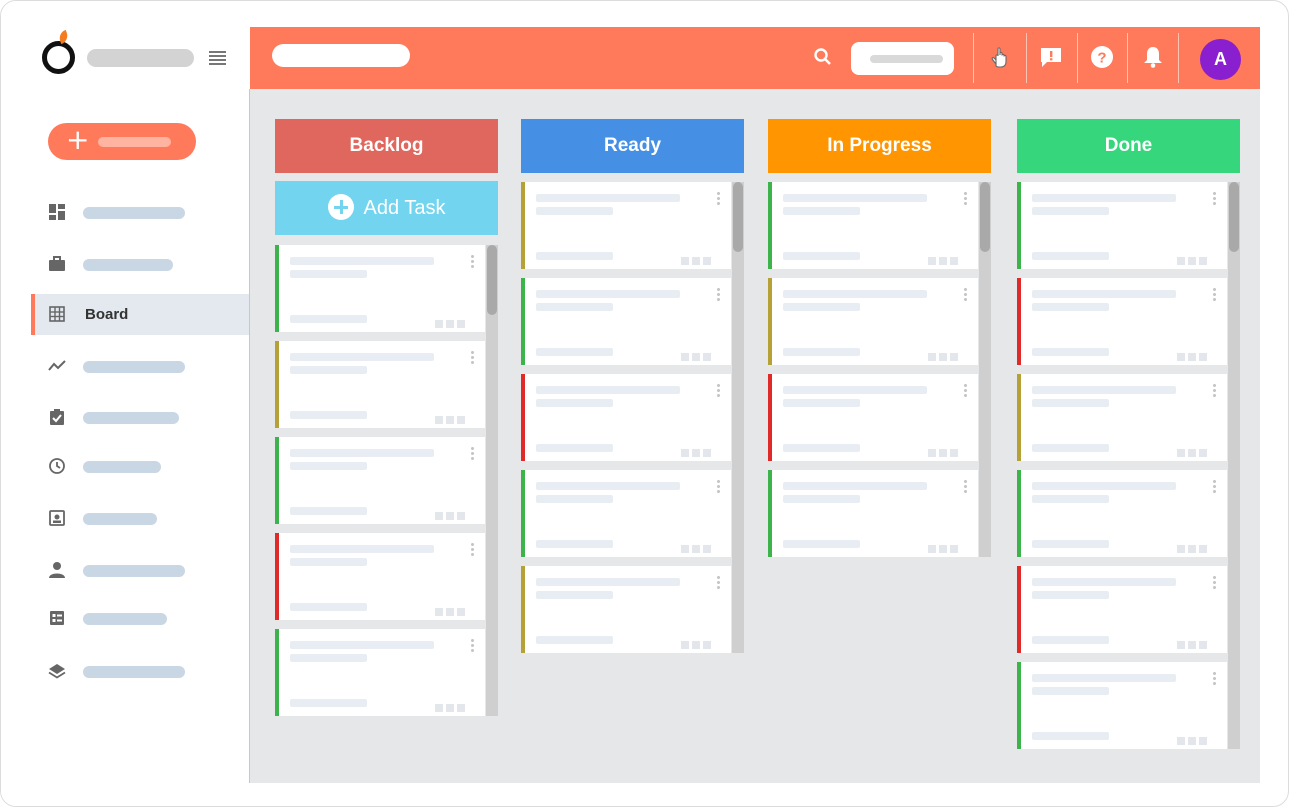 The image size is (1289, 807). Describe the element at coordinates (879, 146) in the screenshot. I see `column-header-in-progress: In Progress` at that location.